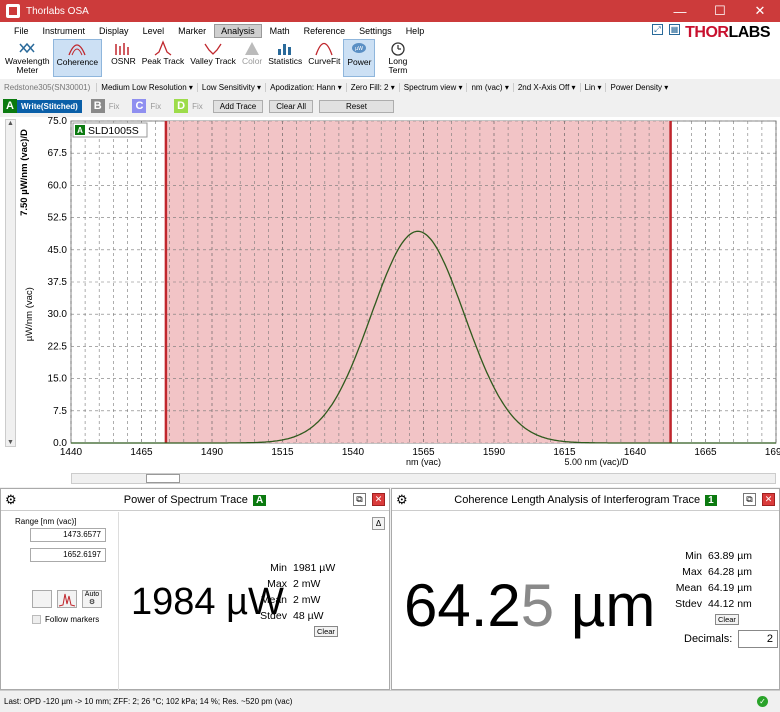 The height and width of the screenshot is (712, 780). What do you see at coordinates (674, 29) in the screenshot?
I see `layout-icon: ▦` at bounding box center [674, 29].